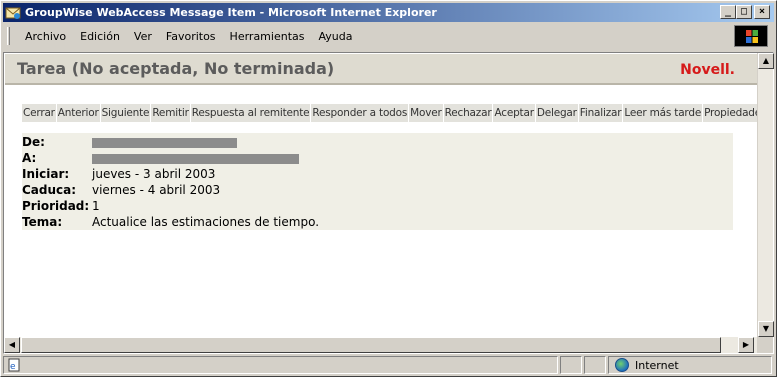 The image size is (777, 377). Describe the element at coordinates (267, 36) in the screenshot. I see `menu-herramientas: Herramientas` at that location.